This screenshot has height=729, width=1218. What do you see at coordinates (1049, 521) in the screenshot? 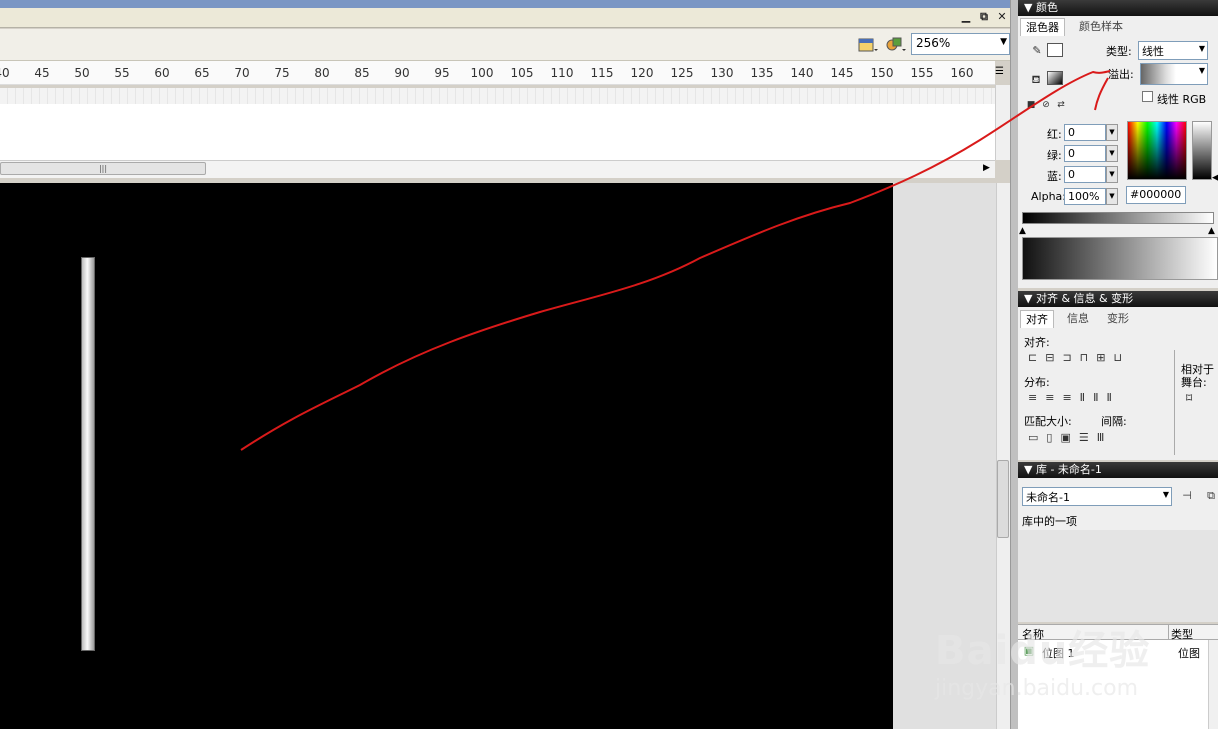
I see `library-item-count: 库中的一项` at bounding box center [1049, 521].